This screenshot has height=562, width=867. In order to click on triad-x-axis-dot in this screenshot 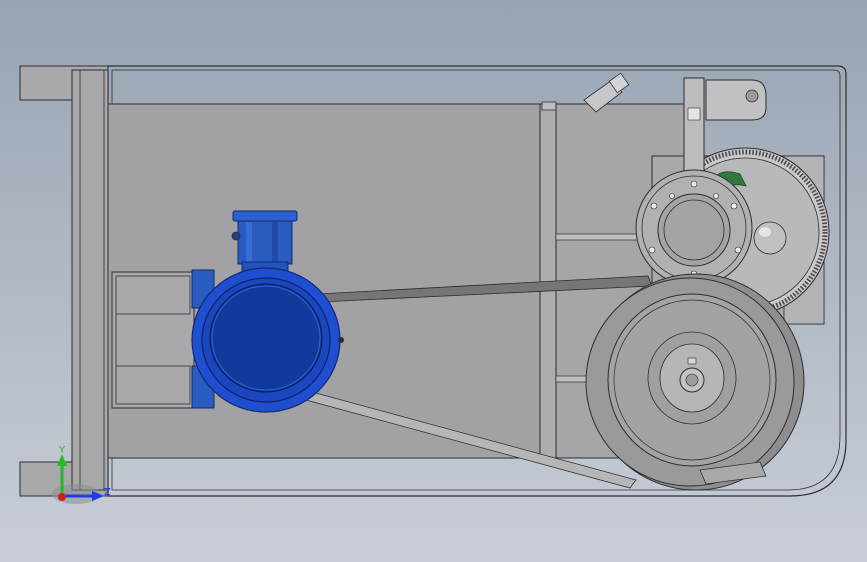, I will do `click(62, 497)`.